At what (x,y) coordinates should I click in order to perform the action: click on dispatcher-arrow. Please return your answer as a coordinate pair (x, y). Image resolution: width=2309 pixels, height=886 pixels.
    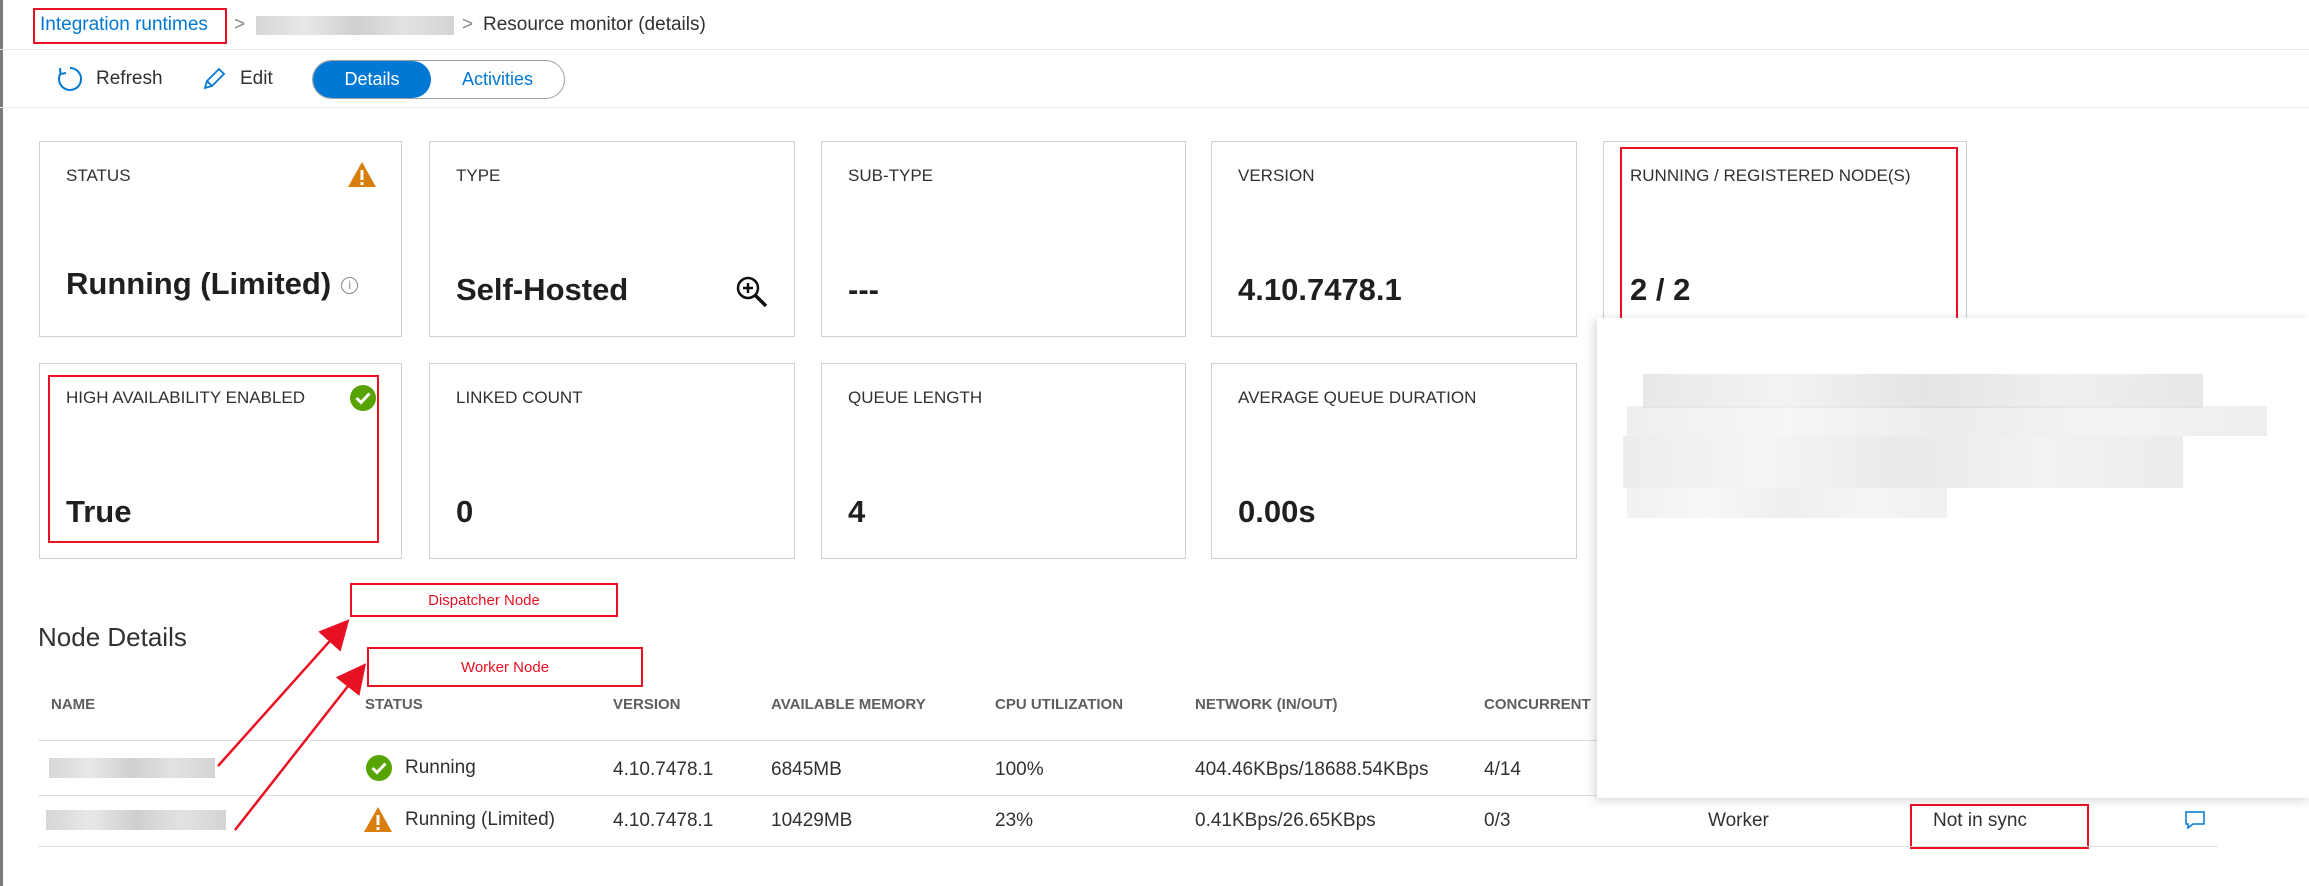
    Looking at the image, I should click on (283, 693).